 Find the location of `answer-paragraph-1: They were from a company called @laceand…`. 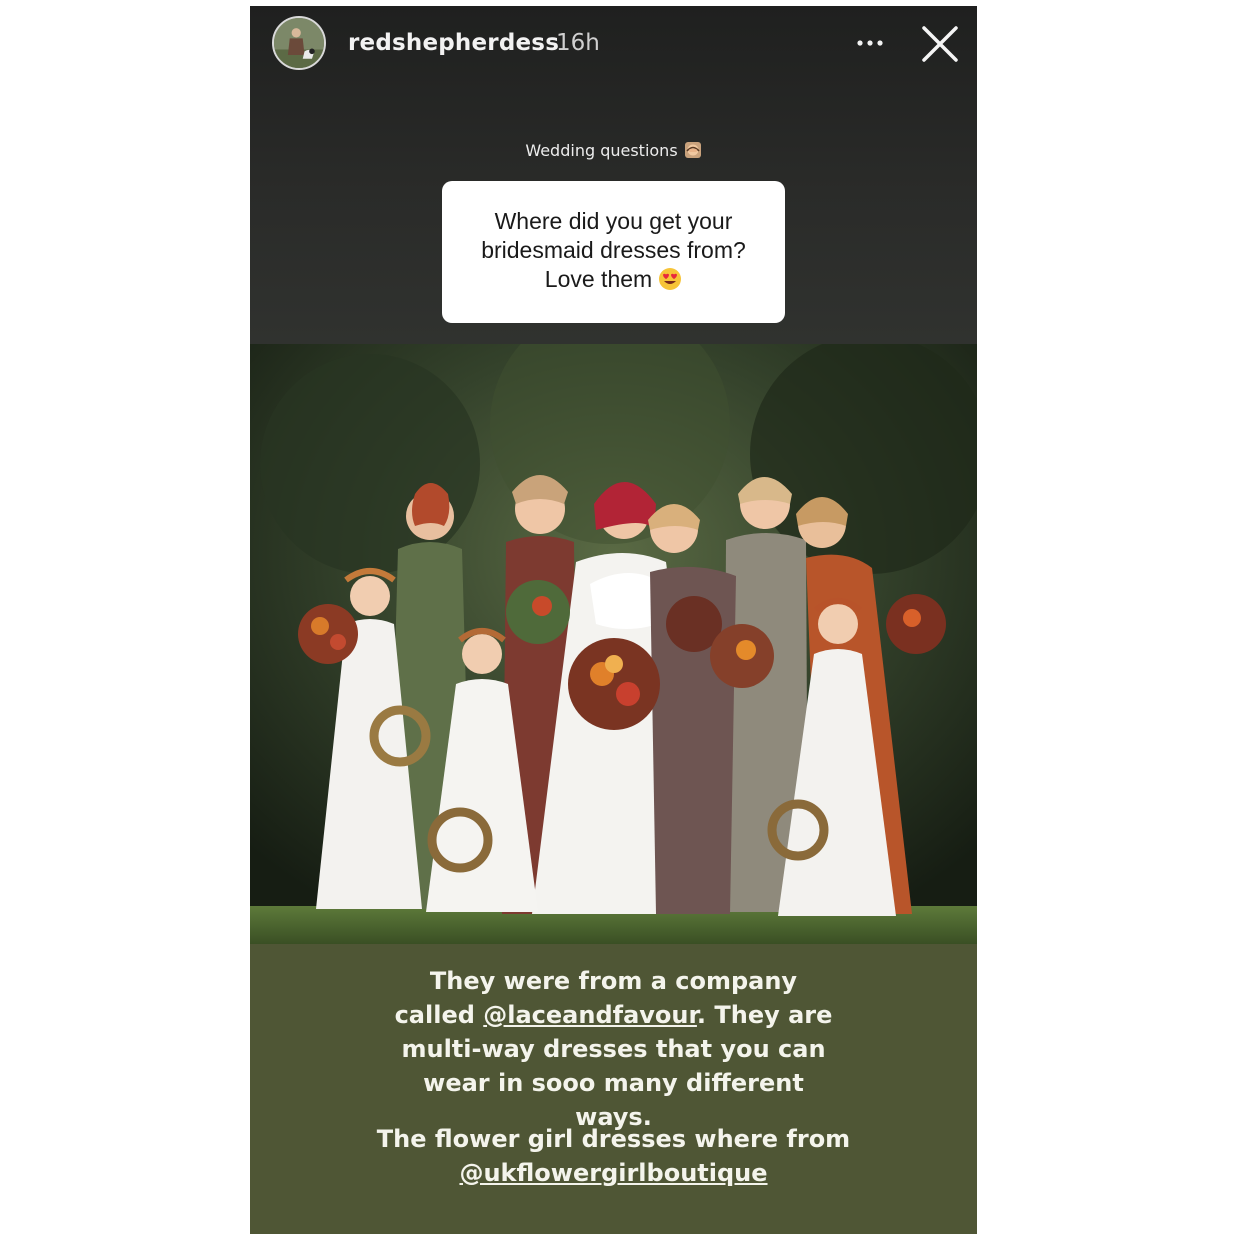

answer-paragraph-1: They were from a company called @laceand… is located at coordinates (613, 1049).